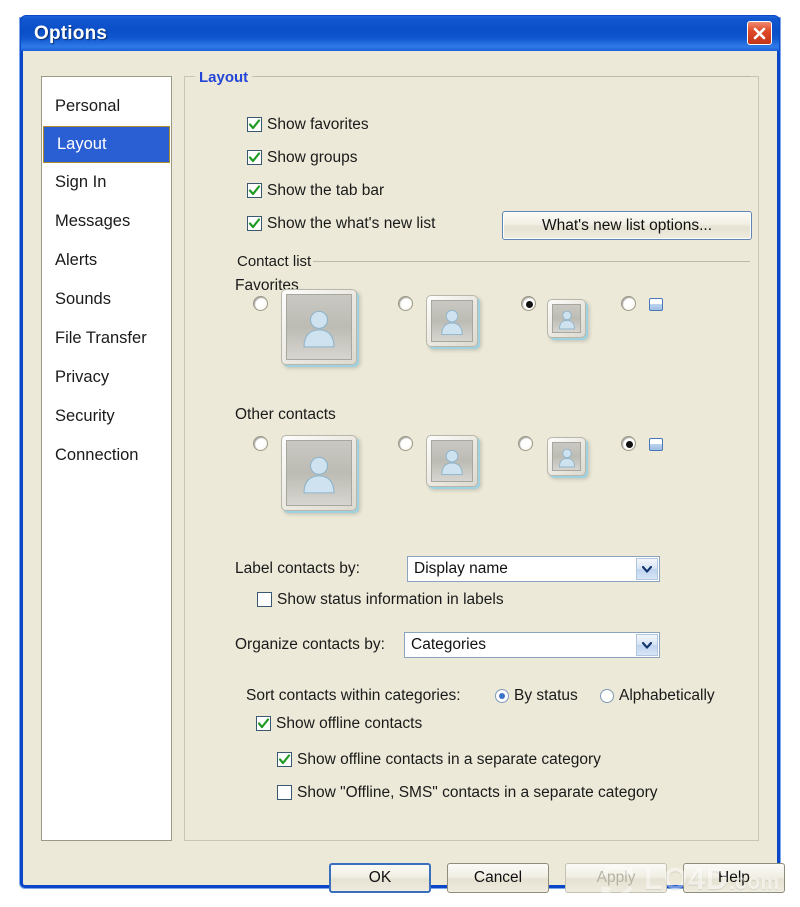 The image size is (800, 907). What do you see at coordinates (546, 695) in the screenshot?
I see `label-sort-by-status: By status` at bounding box center [546, 695].